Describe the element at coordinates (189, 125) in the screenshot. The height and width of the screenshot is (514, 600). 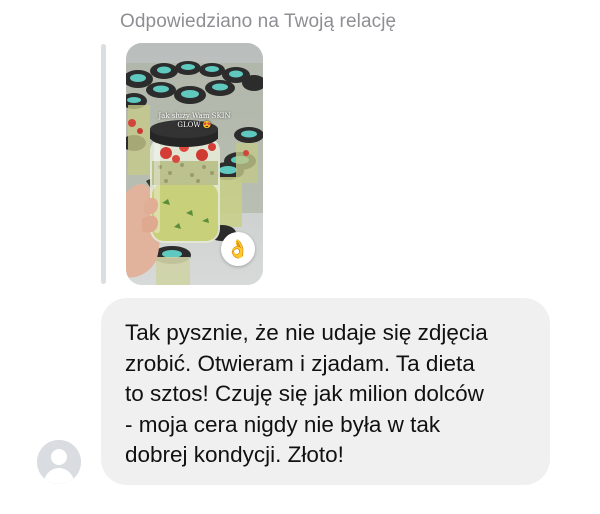
I see `story-caption-line-2: GLOW` at that location.